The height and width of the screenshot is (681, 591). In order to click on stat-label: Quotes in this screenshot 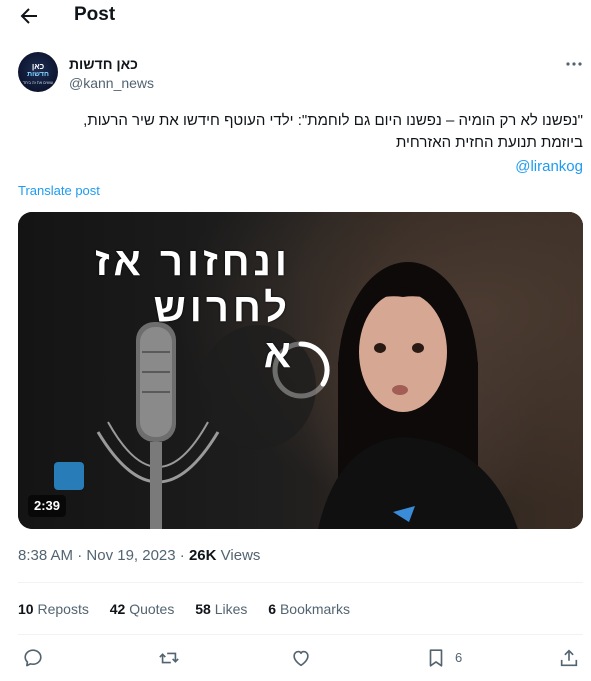, I will do `click(152, 609)`.